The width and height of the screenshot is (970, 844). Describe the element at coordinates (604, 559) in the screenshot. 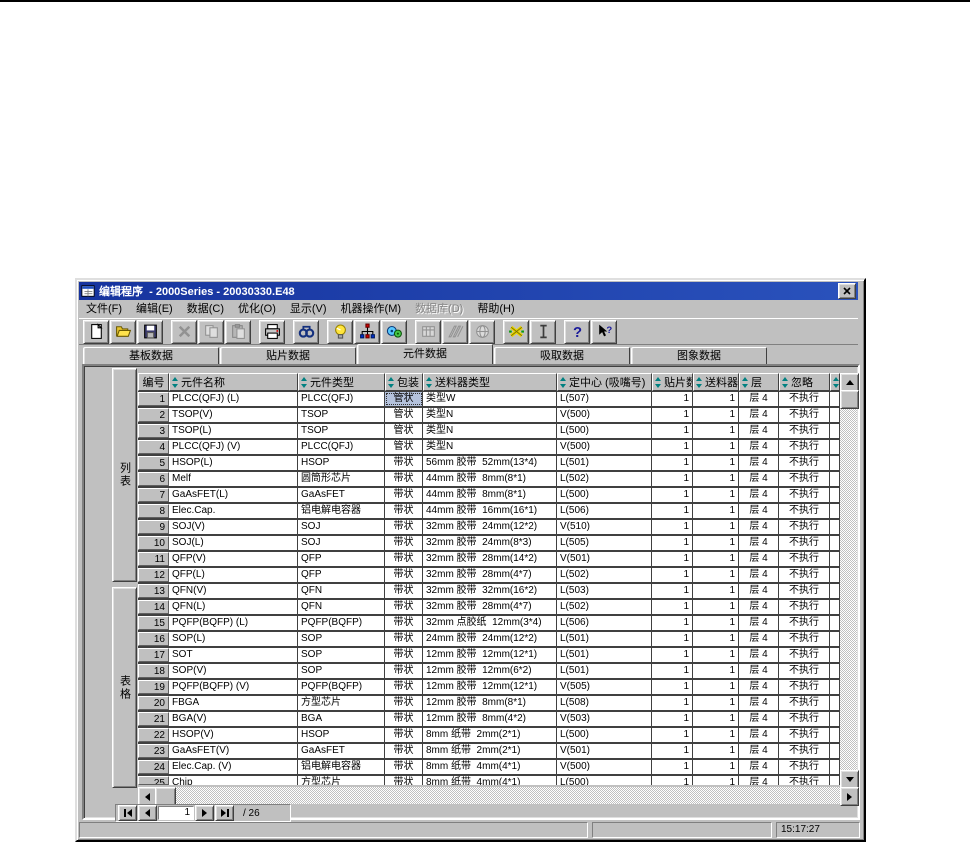

I see `table-cell: V(501)` at that location.